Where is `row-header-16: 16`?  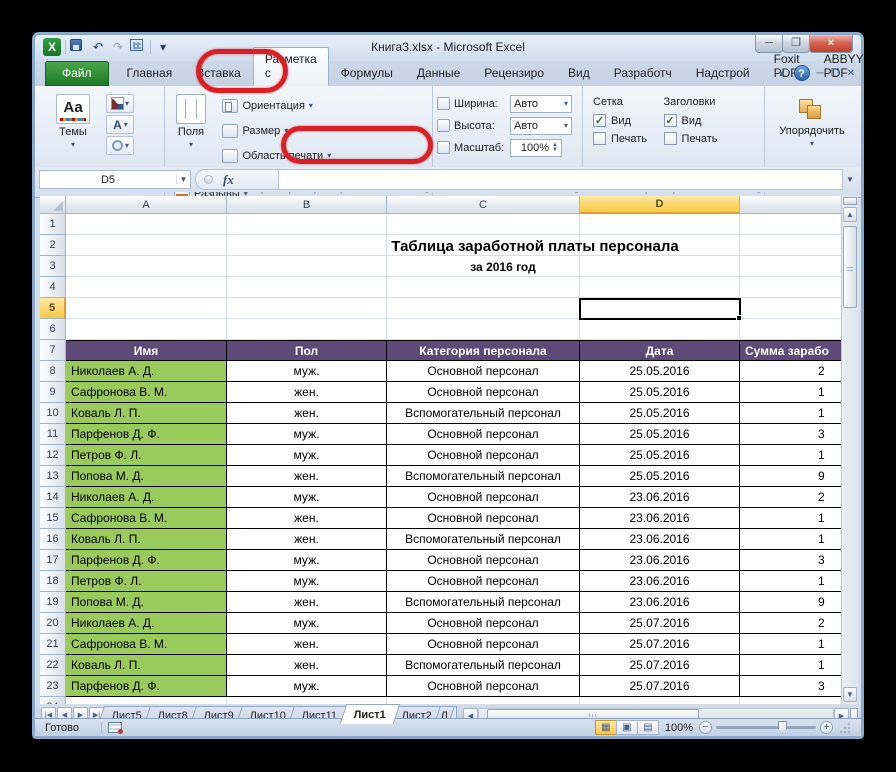 row-header-16: 16 is located at coordinates (53, 539).